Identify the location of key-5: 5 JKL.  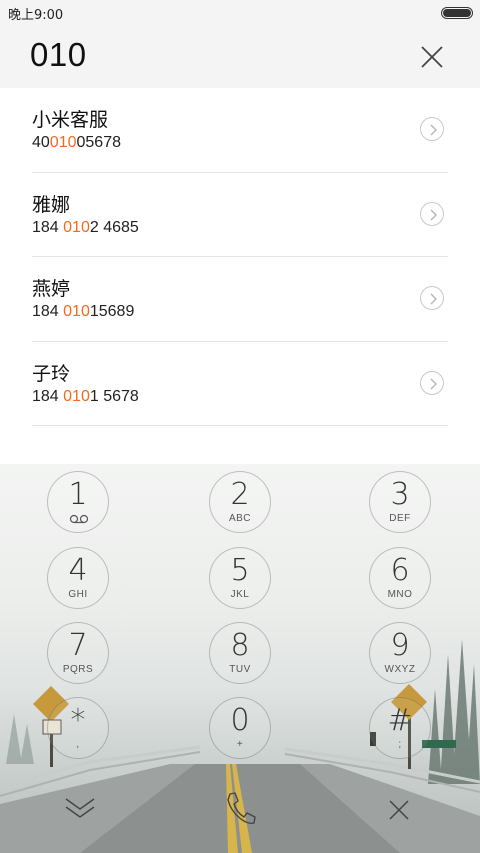
(240, 578).